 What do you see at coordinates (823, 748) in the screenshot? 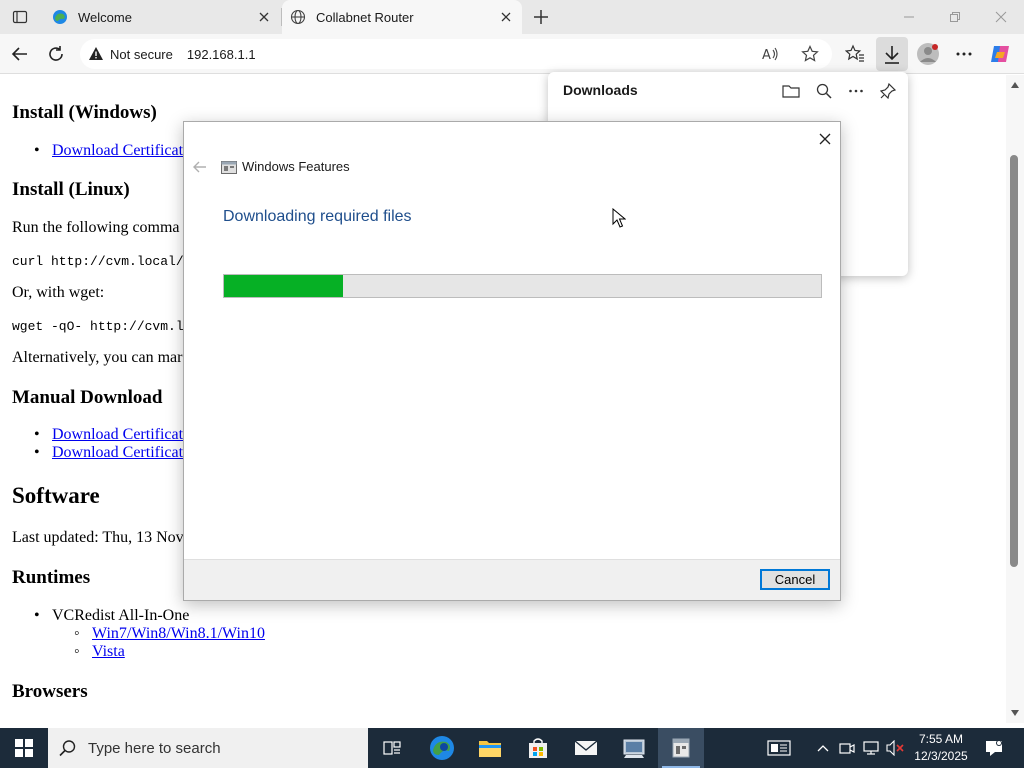
I see `chevron-up-icon` at bounding box center [823, 748].